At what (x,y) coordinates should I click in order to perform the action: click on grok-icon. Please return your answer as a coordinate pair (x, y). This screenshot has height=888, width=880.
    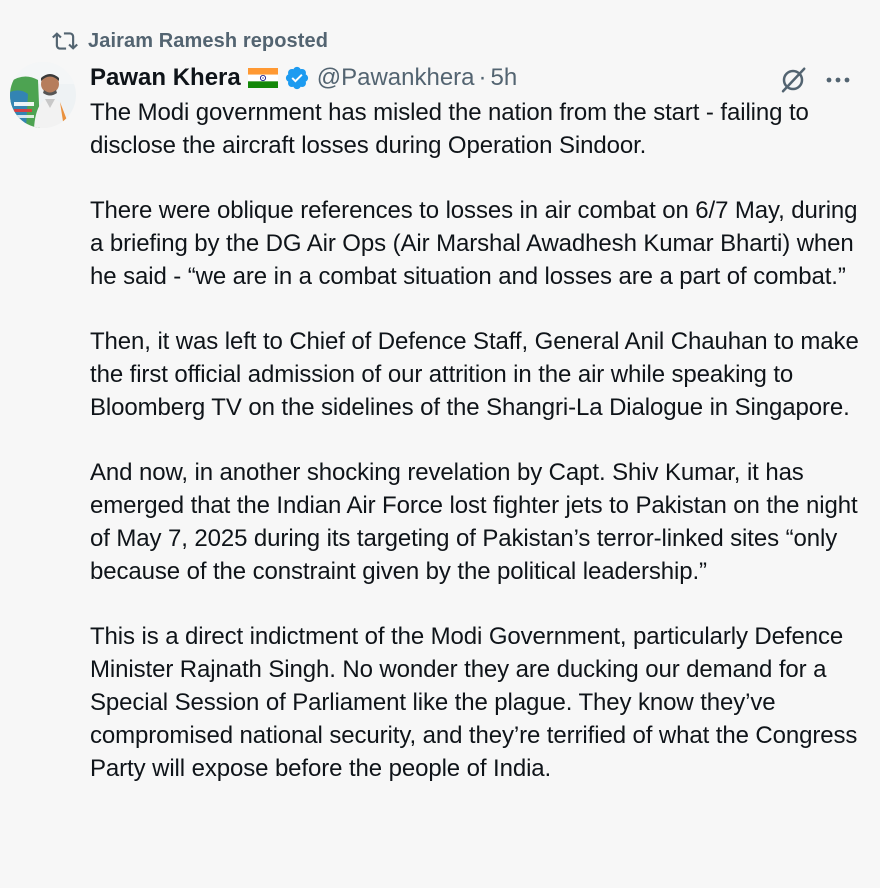
    Looking at the image, I should click on (793, 80).